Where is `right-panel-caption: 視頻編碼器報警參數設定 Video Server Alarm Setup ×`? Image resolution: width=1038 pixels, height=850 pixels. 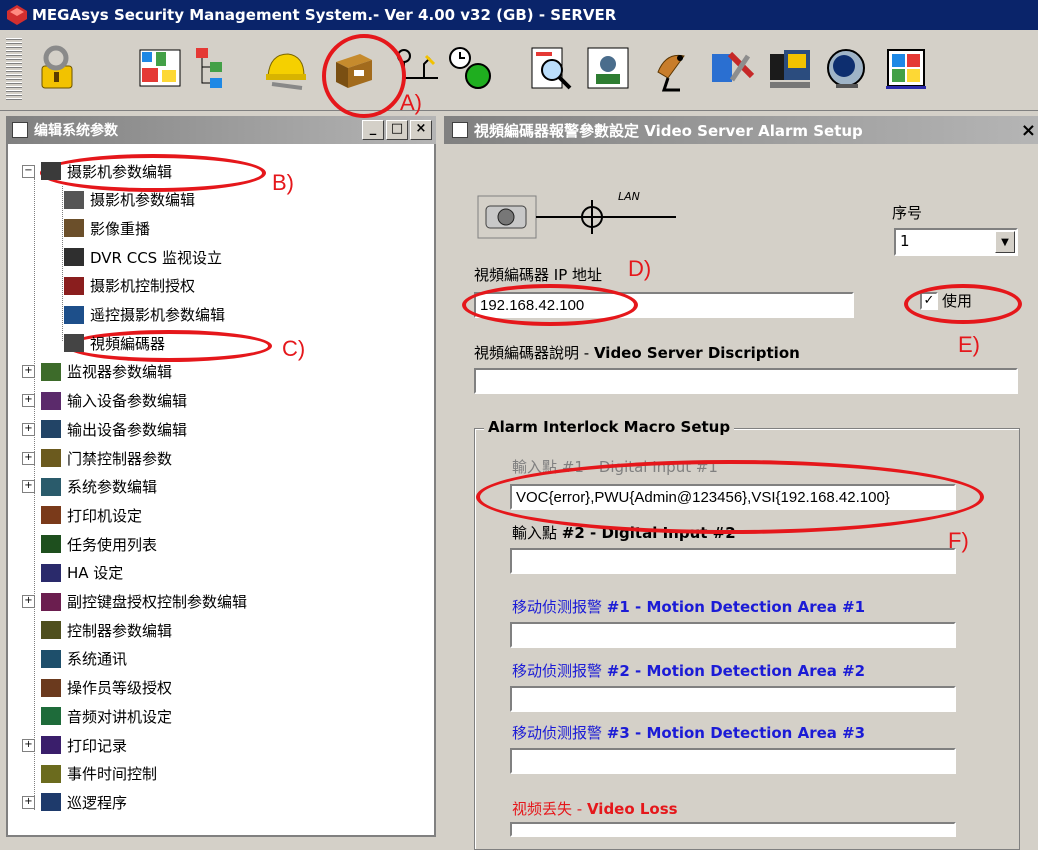 right-panel-caption: 視頻編碼器報警參數設定 Video Server Alarm Setup × is located at coordinates (741, 130).